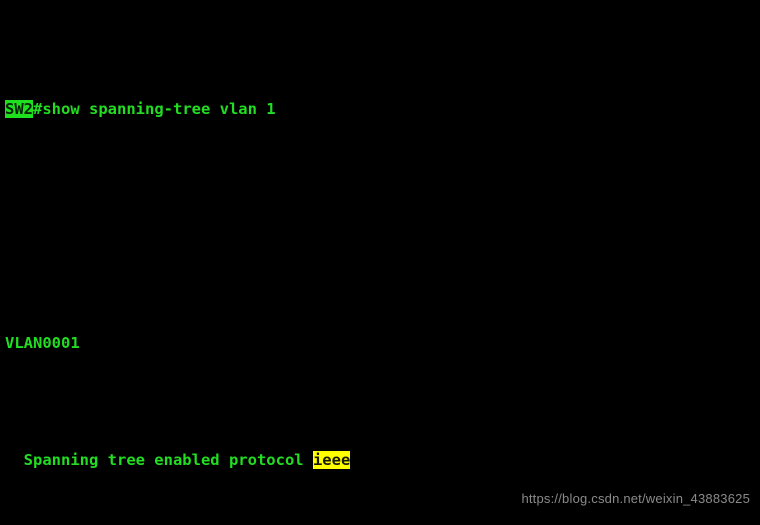 This screenshot has width=760, height=525. What do you see at coordinates (159, 108) in the screenshot?
I see `command-text: show spanning-tree vlan 1` at bounding box center [159, 108].